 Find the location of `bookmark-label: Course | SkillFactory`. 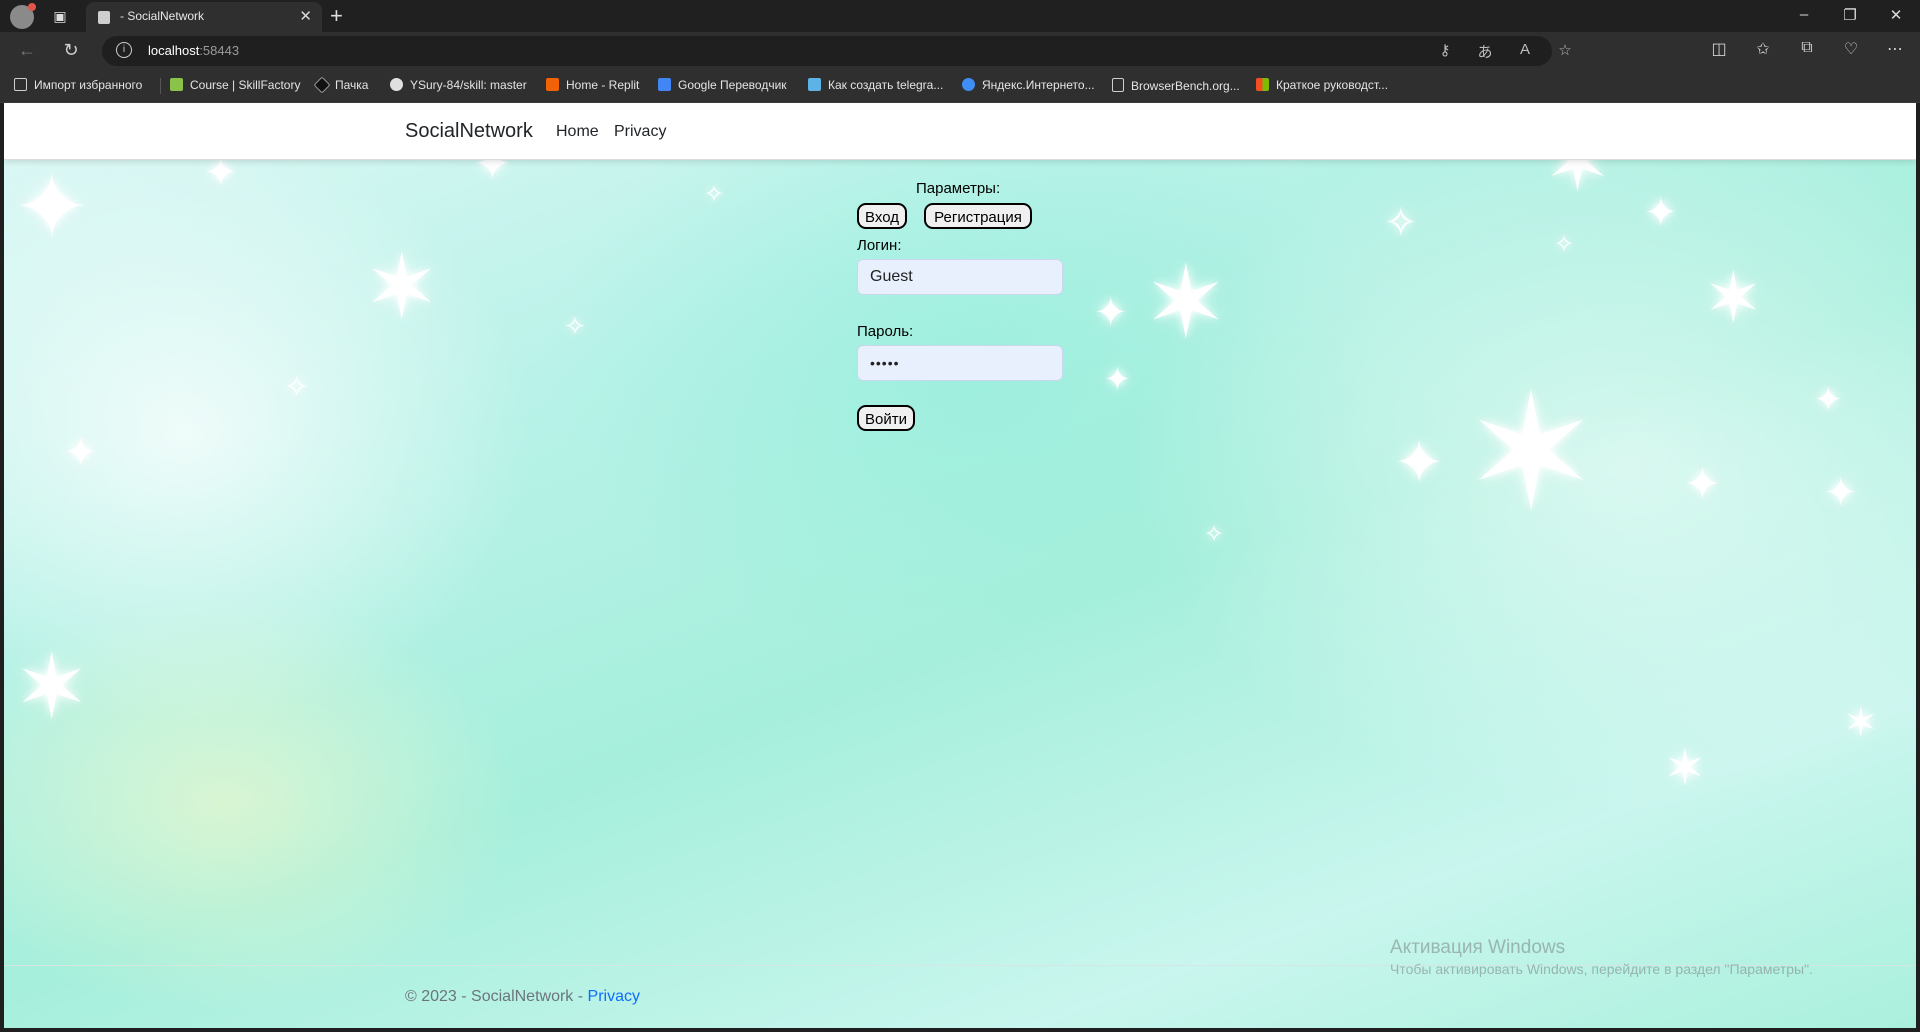

bookmark-label: Course | SkillFactory is located at coordinates (245, 85).